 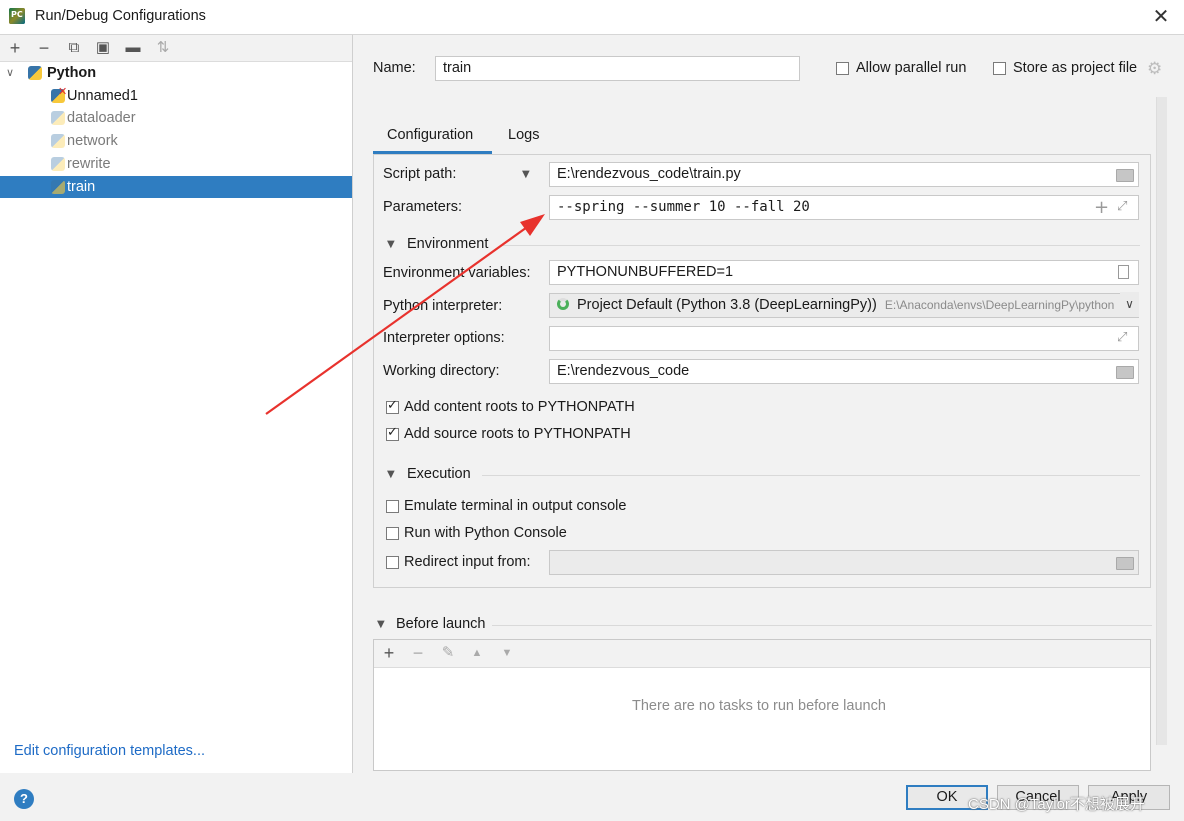 I want to click on annotation-arrow, so click(x=405, y=314).